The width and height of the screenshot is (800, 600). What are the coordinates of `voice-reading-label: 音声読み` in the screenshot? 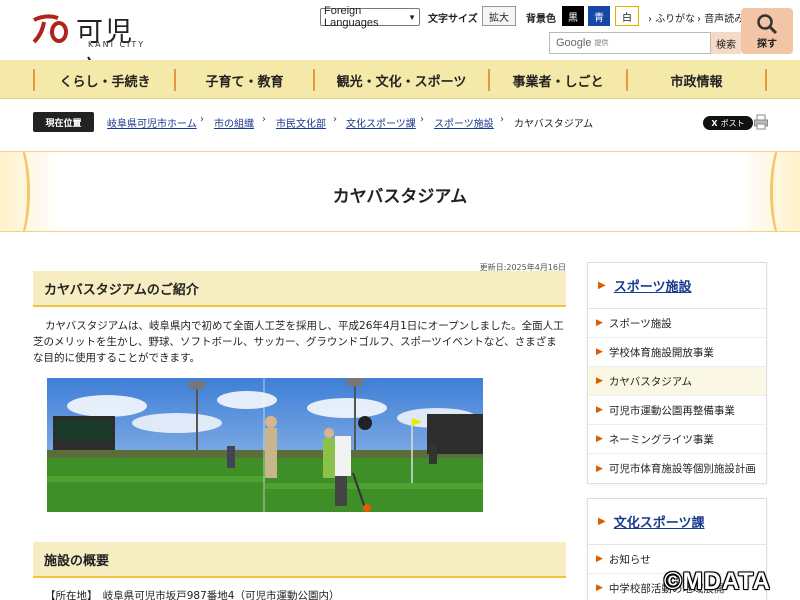 It's located at (724, 19).